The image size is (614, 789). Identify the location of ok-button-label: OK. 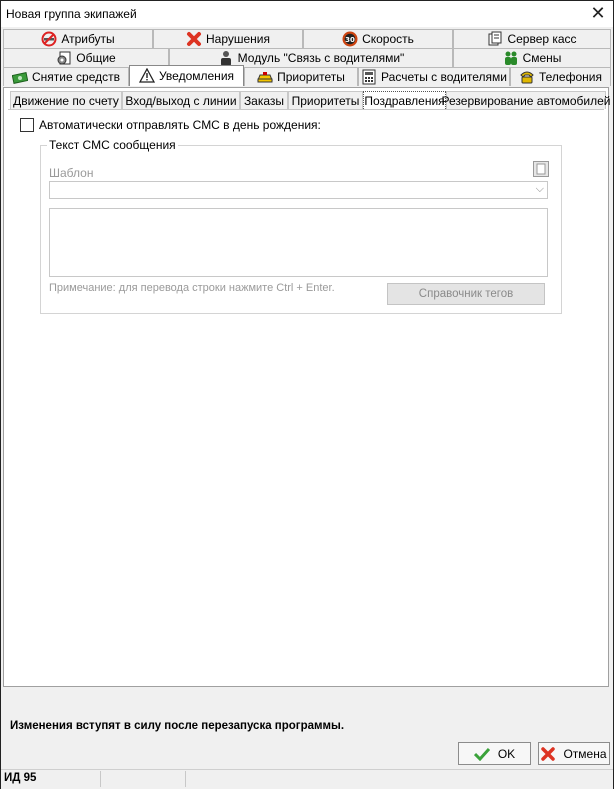
(506, 753).